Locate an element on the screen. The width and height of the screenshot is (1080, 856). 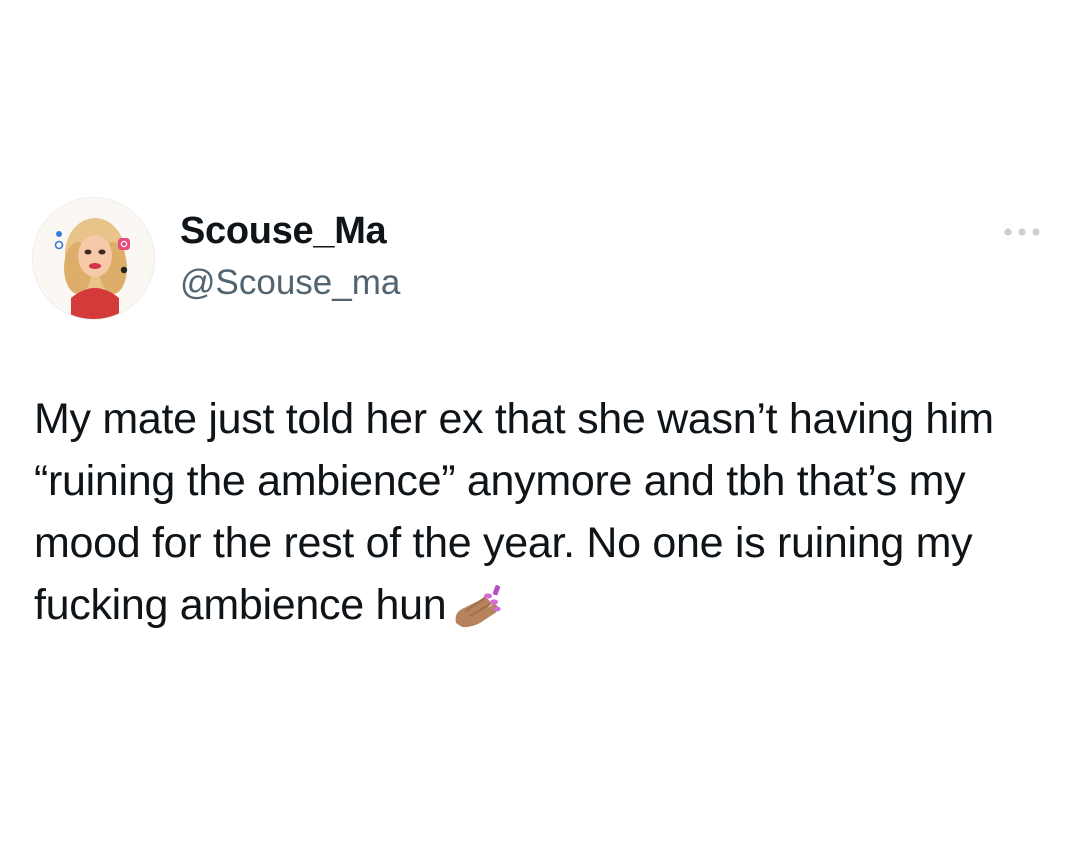
more-horizontal-icon is located at coordinates (1022, 232).